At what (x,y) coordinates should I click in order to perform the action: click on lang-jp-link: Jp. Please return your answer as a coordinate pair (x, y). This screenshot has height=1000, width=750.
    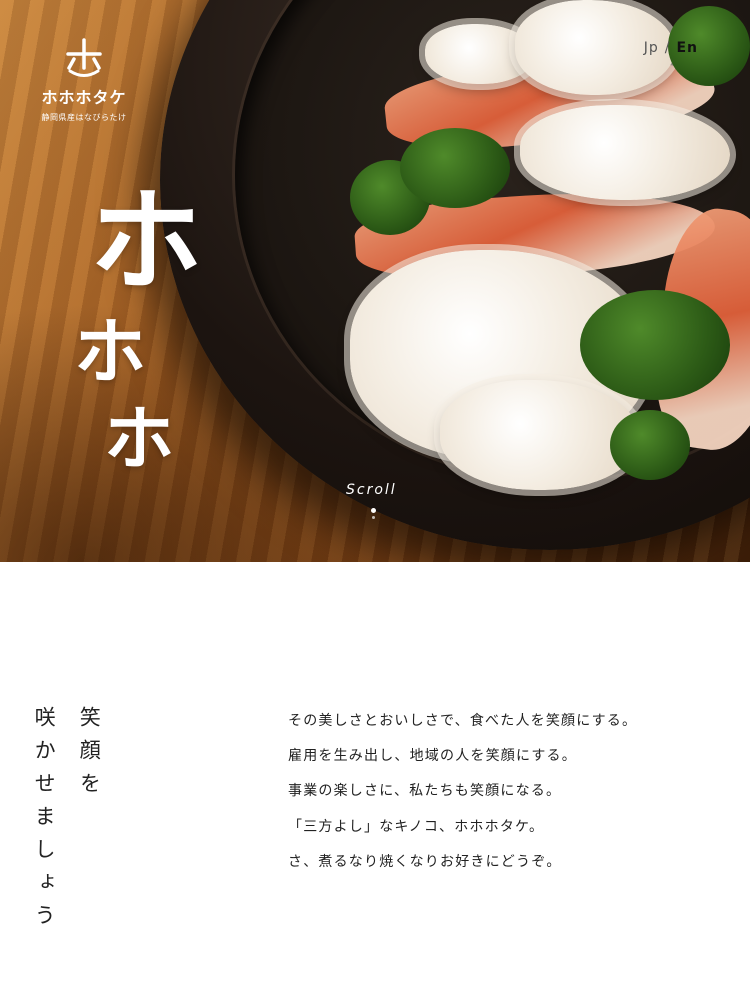
    Looking at the image, I should click on (651, 48).